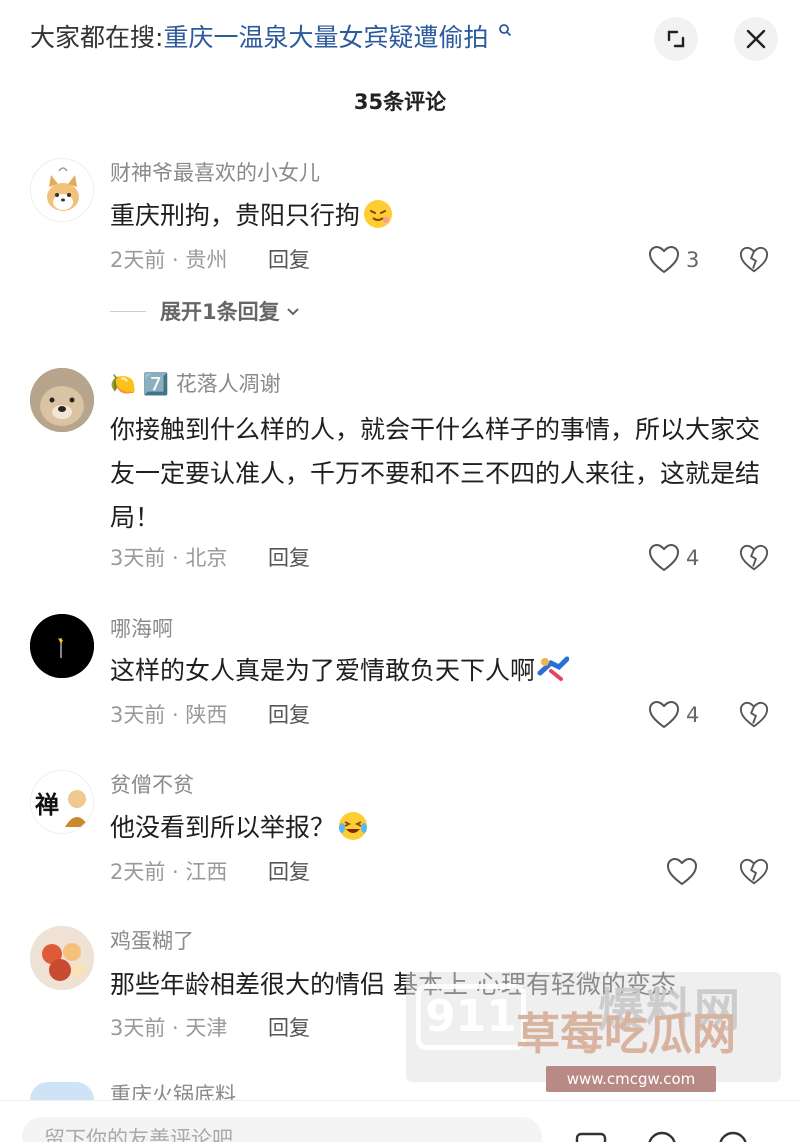  I want to click on comment-text: 重庆刑拘，贵阳只行拘, so click(435, 216).